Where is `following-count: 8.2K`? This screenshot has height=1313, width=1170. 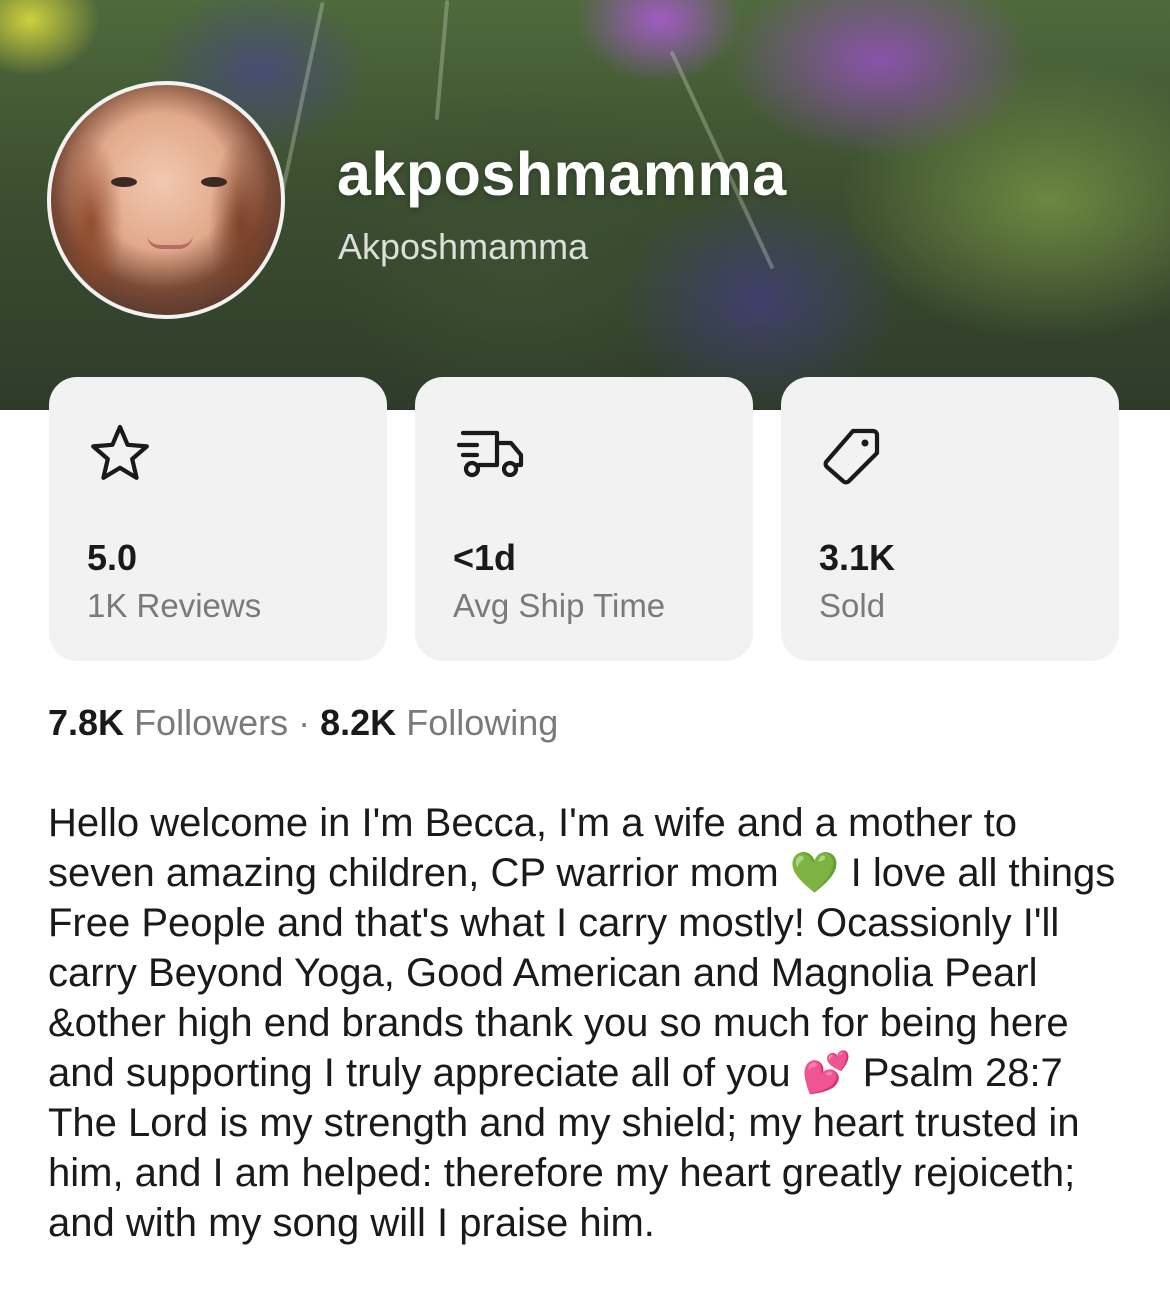 following-count: 8.2K is located at coordinates (358, 722).